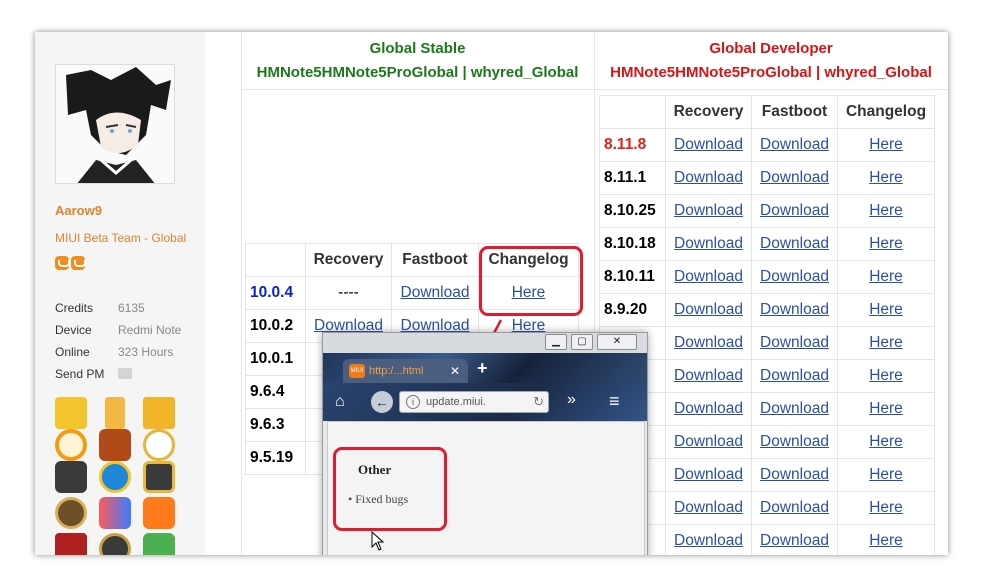 The image size is (981, 588). Describe the element at coordinates (617, 342) in the screenshot. I see `close-icon: ✕` at that location.